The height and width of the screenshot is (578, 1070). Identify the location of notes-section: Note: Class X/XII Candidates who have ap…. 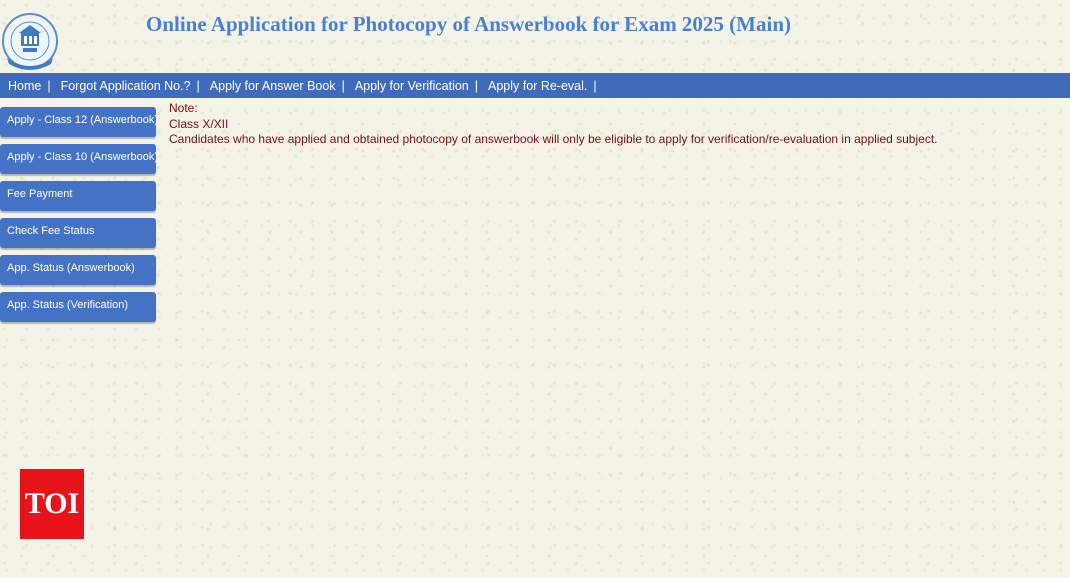
(553, 124).